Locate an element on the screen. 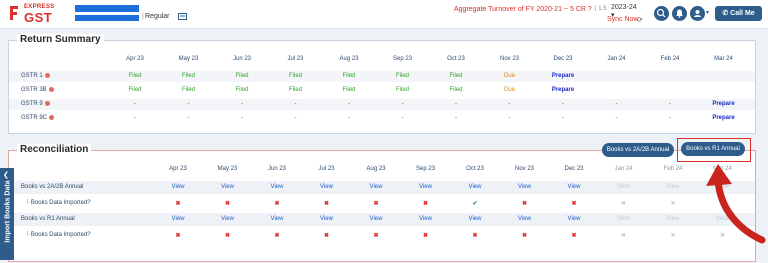 Image resolution: width=768 pixels, height=263 pixels. user-menu-button is located at coordinates (697, 13).